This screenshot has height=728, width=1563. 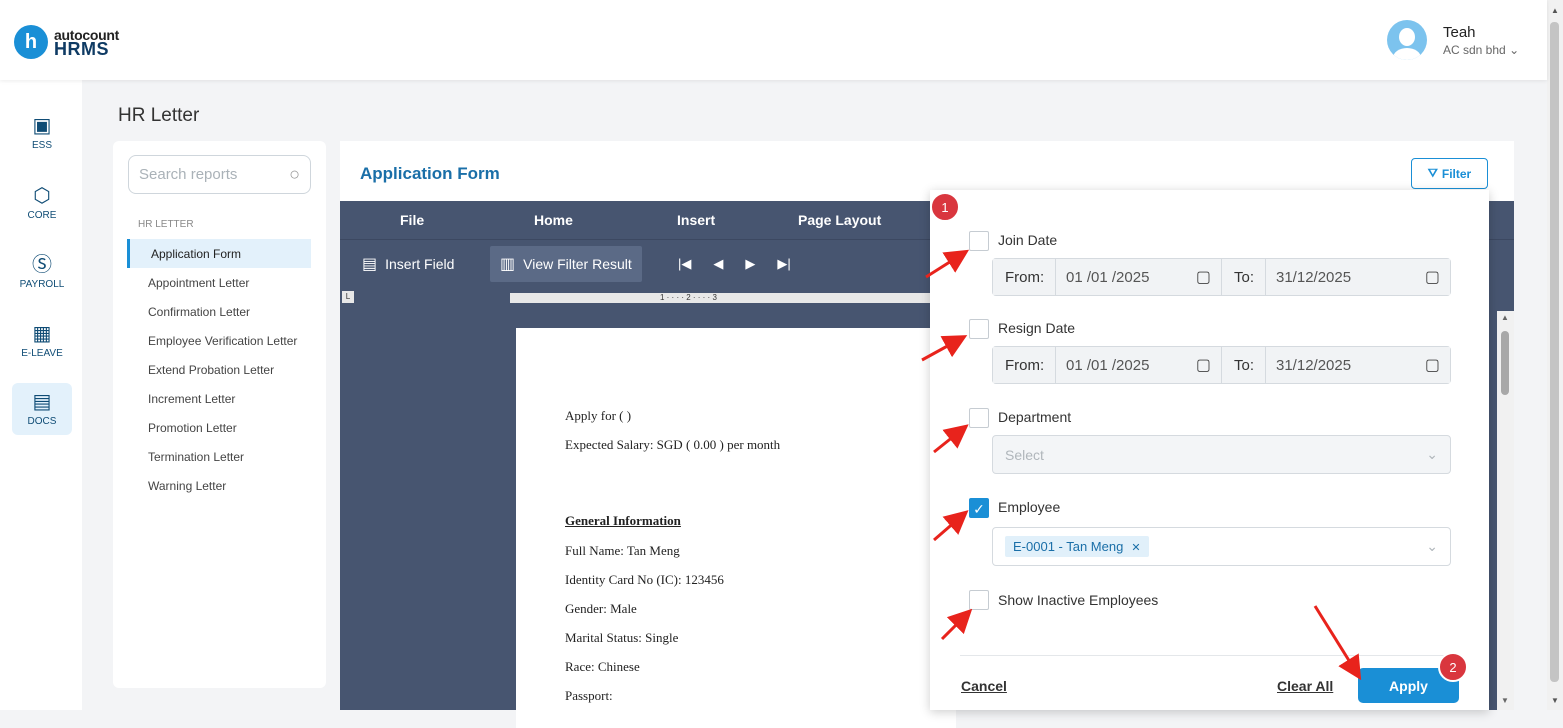 I want to click on department-checkbox, so click(x=979, y=418).